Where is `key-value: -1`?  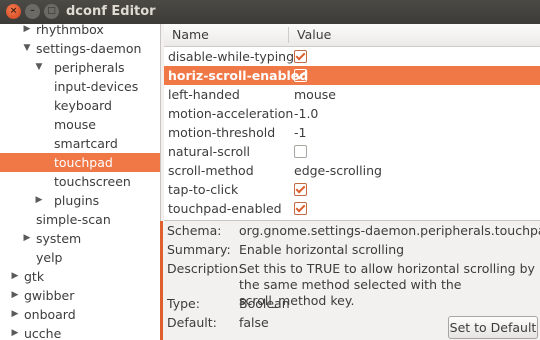 key-value: -1 is located at coordinates (300, 132).